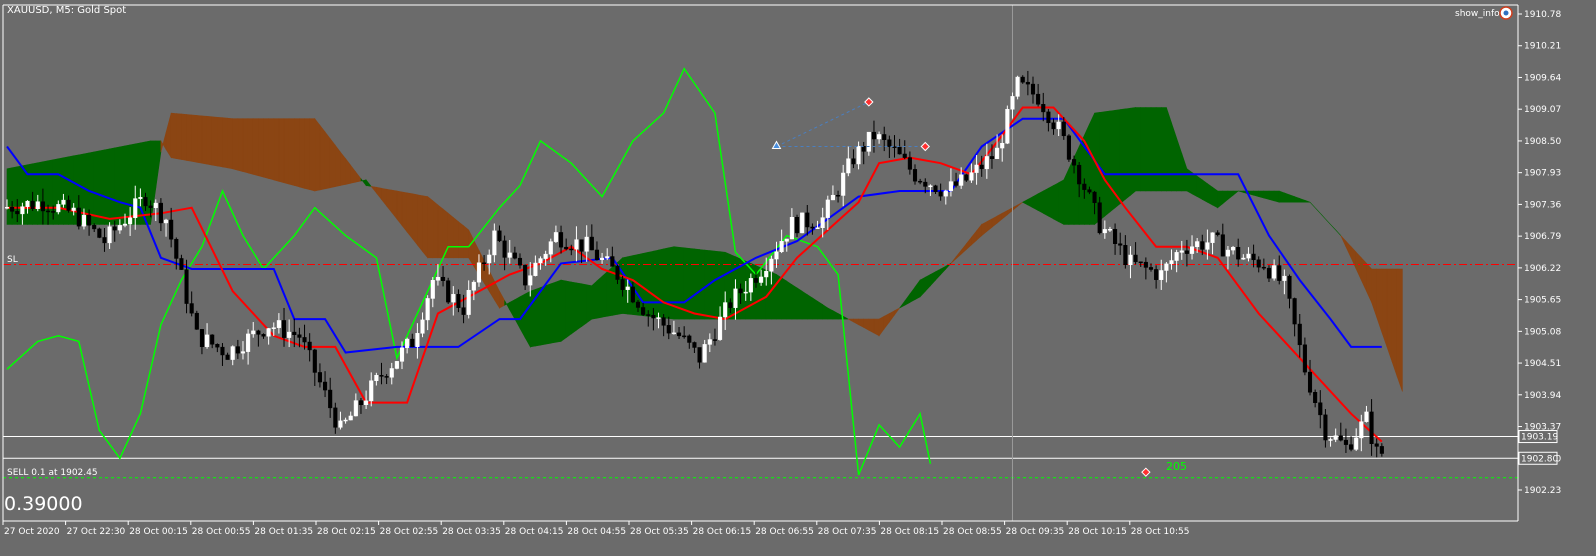 Image resolution: width=1596 pixels, height=556 pixels. I want to click on x-tick-label: 28 Oct 07:35, so click(847, 532).